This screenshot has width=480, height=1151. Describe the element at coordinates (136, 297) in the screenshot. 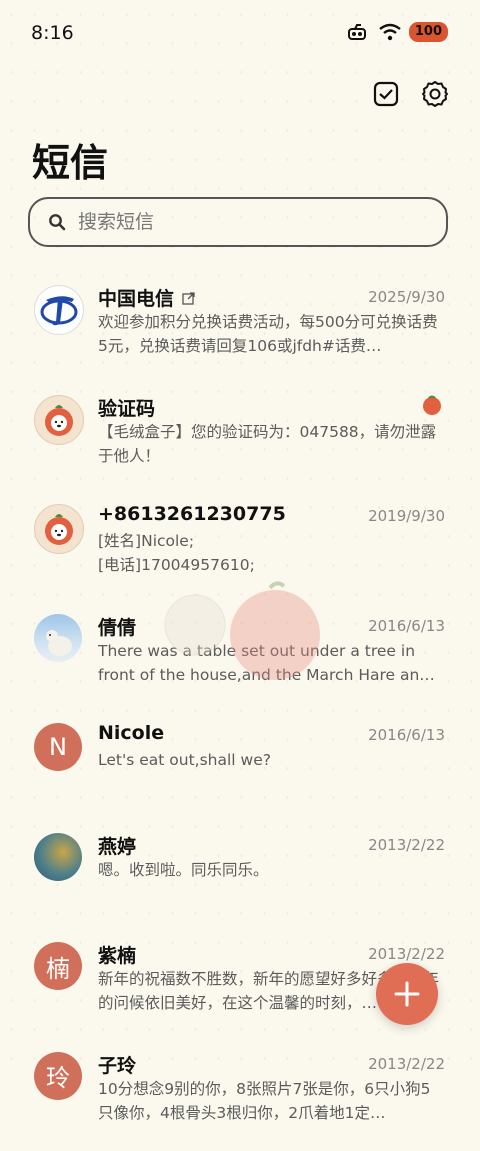

I see `contact-name: 中国电信` at that location.